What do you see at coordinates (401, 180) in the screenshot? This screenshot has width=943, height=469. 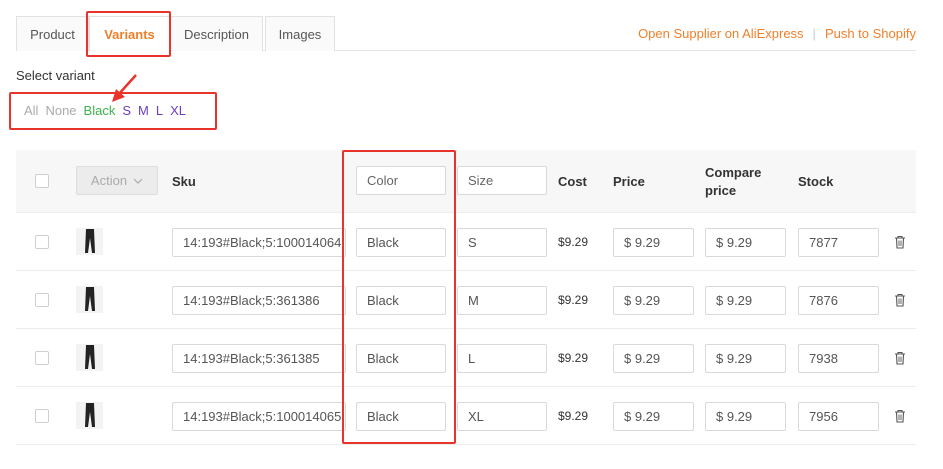 I see `color-filter-input: Color` at bounding box center [401, 180].